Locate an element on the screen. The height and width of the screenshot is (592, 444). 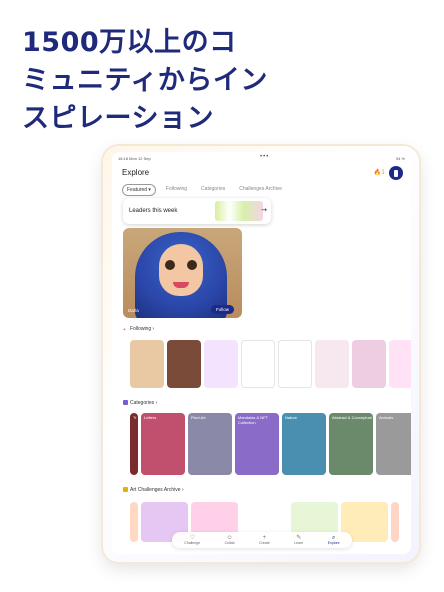
nav-label: Challenge is located at coordinates (192, 543).